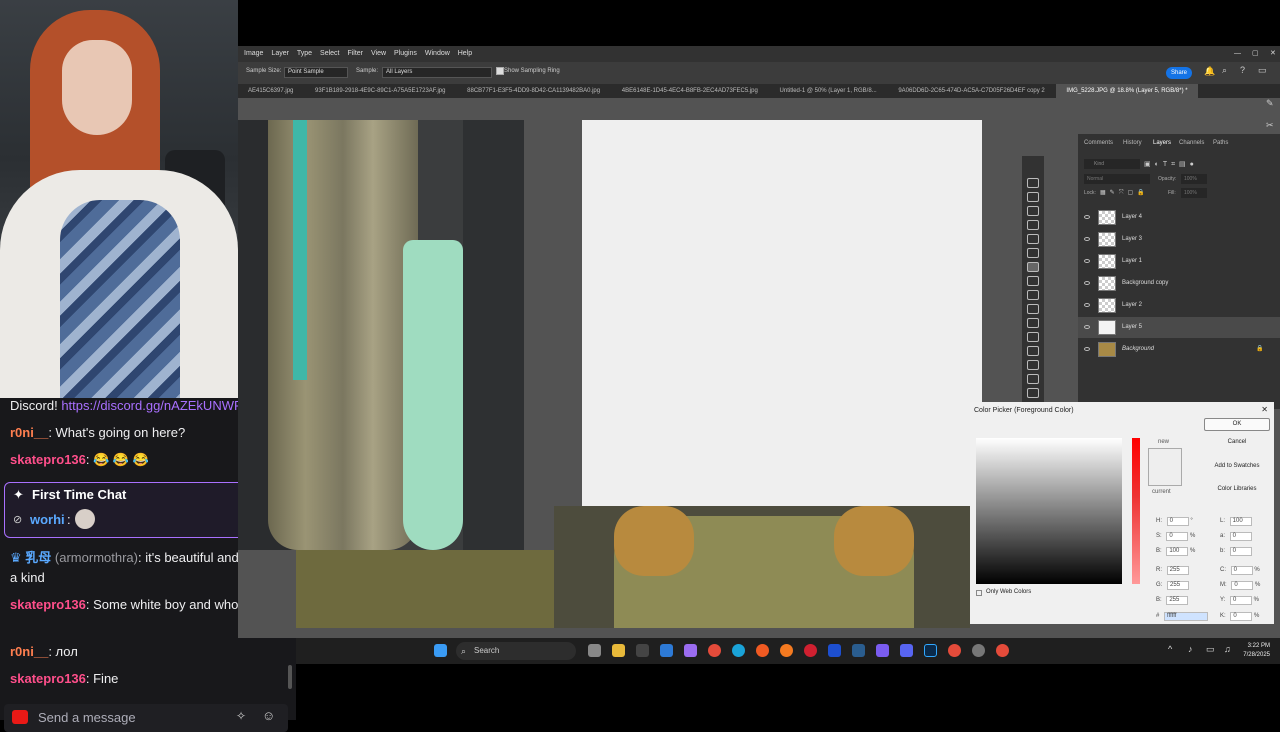 The width and height of the screenshot is (1280, 732). I want to click on color-libraries-button: Color Libraries, so click(1237, 490).